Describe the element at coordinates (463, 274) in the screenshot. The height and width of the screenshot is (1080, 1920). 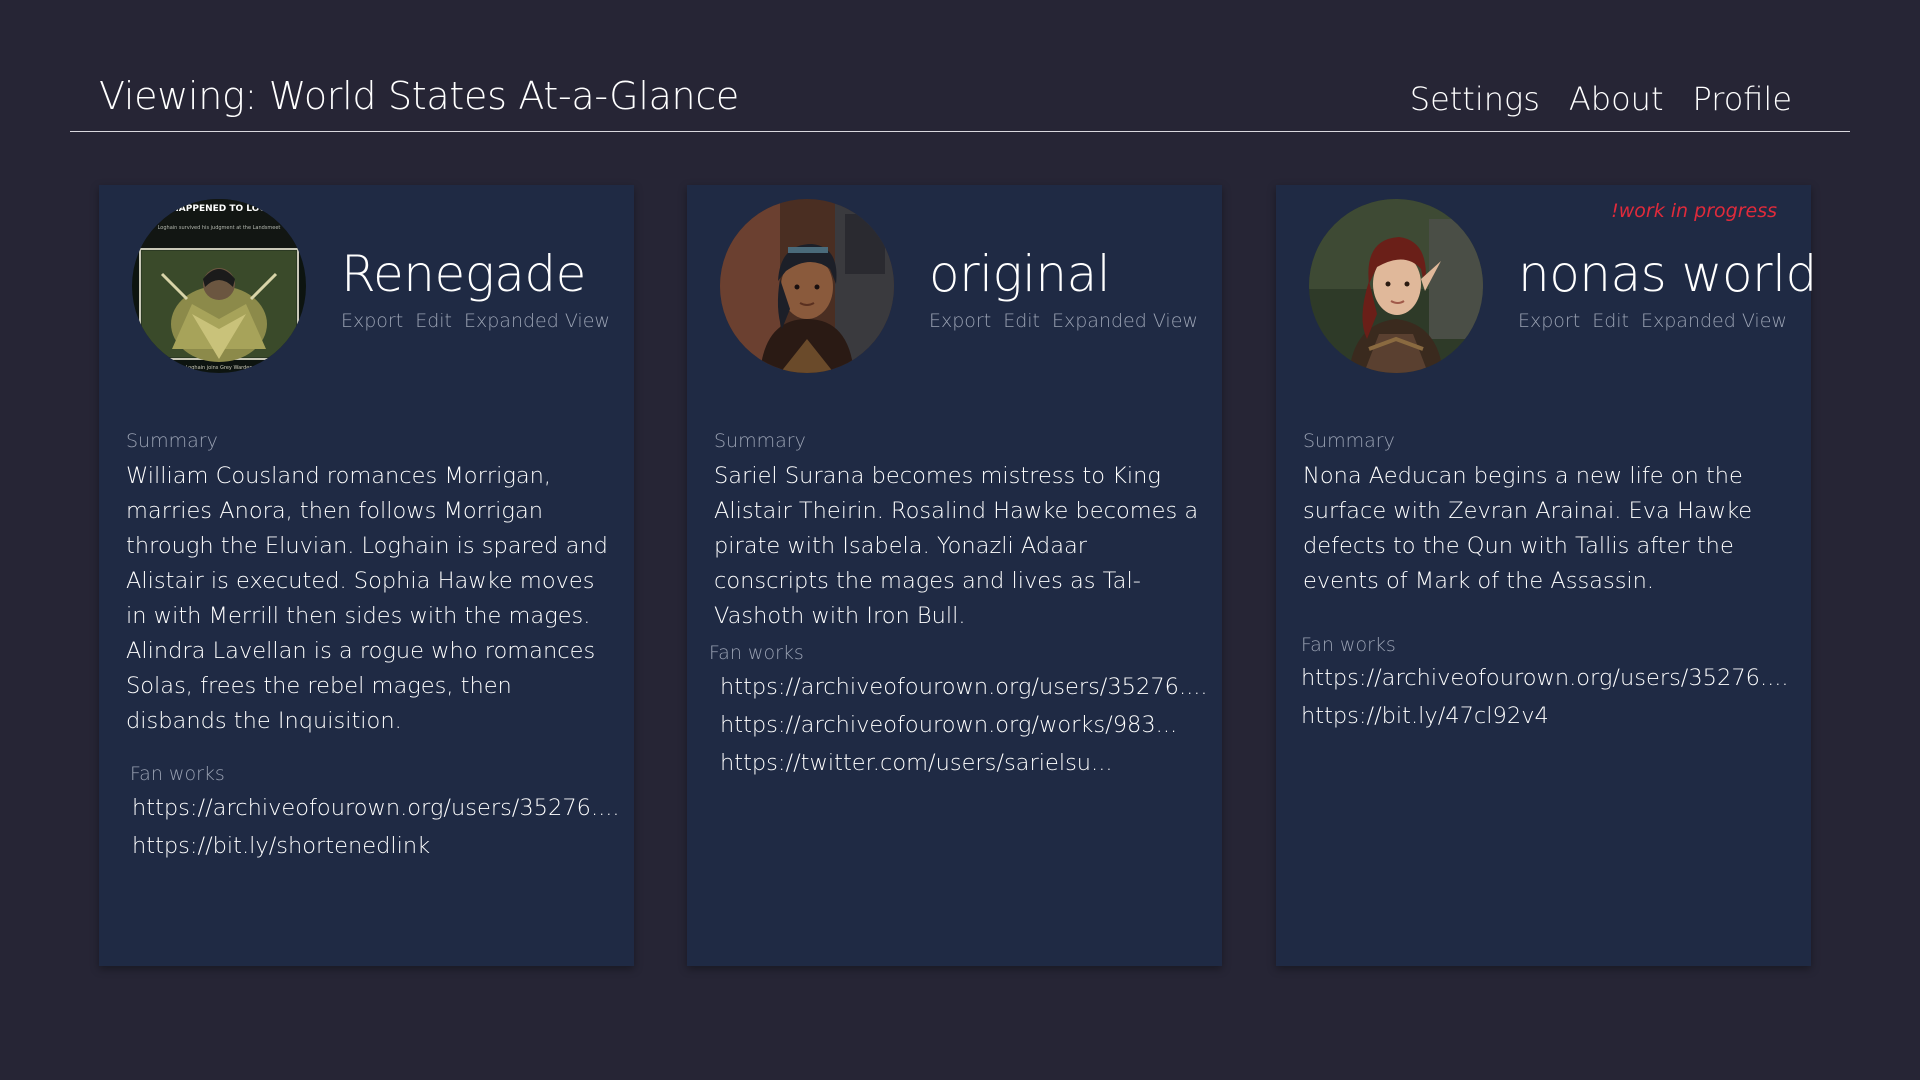
I see `world-title: Renegade` at that location.